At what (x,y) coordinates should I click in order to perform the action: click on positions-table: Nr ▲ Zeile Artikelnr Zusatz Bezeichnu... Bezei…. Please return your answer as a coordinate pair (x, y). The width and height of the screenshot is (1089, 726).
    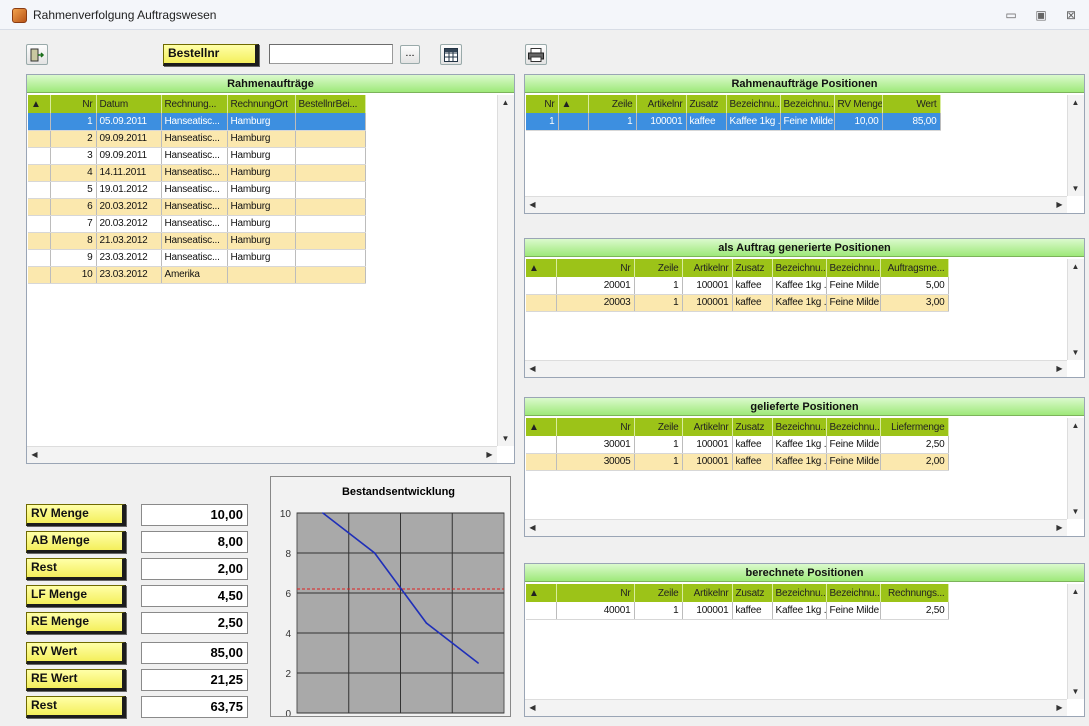
    Looking at the image, I should click on (733, 113).